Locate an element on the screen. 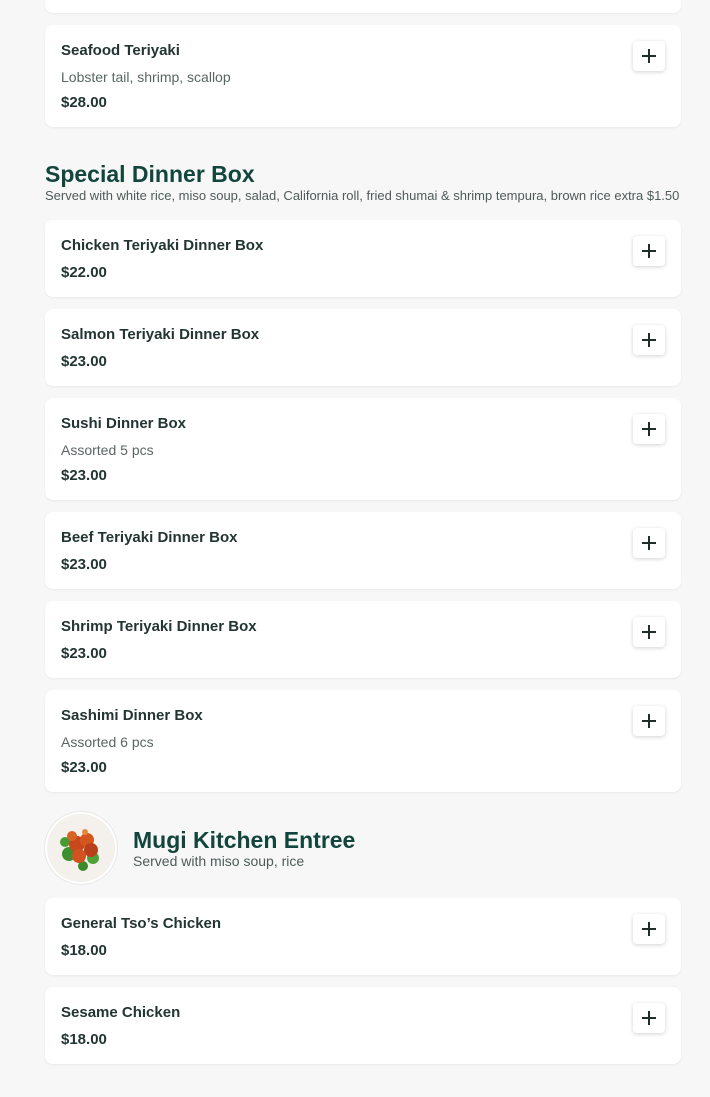 Image resolution: width=710 pixels, height=1097 pixels. item-description: Assorted 6 pcs is located at coordinates (107, 742).